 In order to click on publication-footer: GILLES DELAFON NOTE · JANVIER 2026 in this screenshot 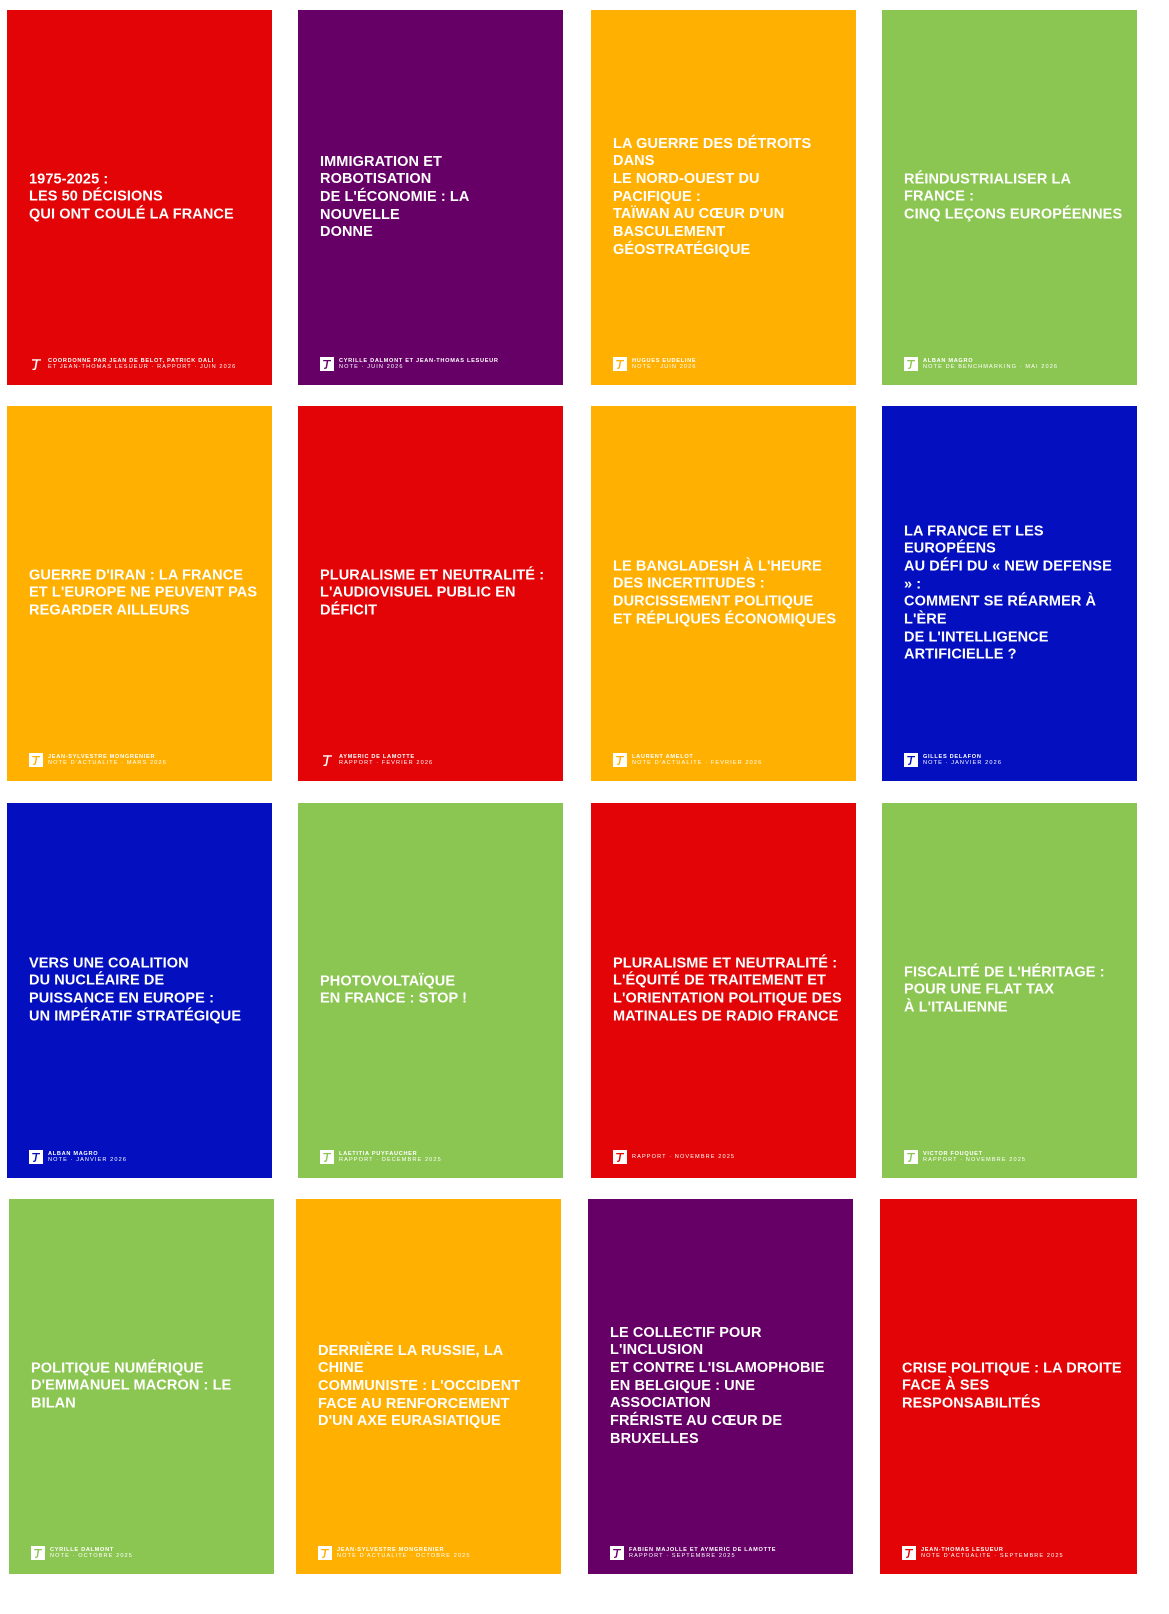, I will do `click(1015, 760)`.